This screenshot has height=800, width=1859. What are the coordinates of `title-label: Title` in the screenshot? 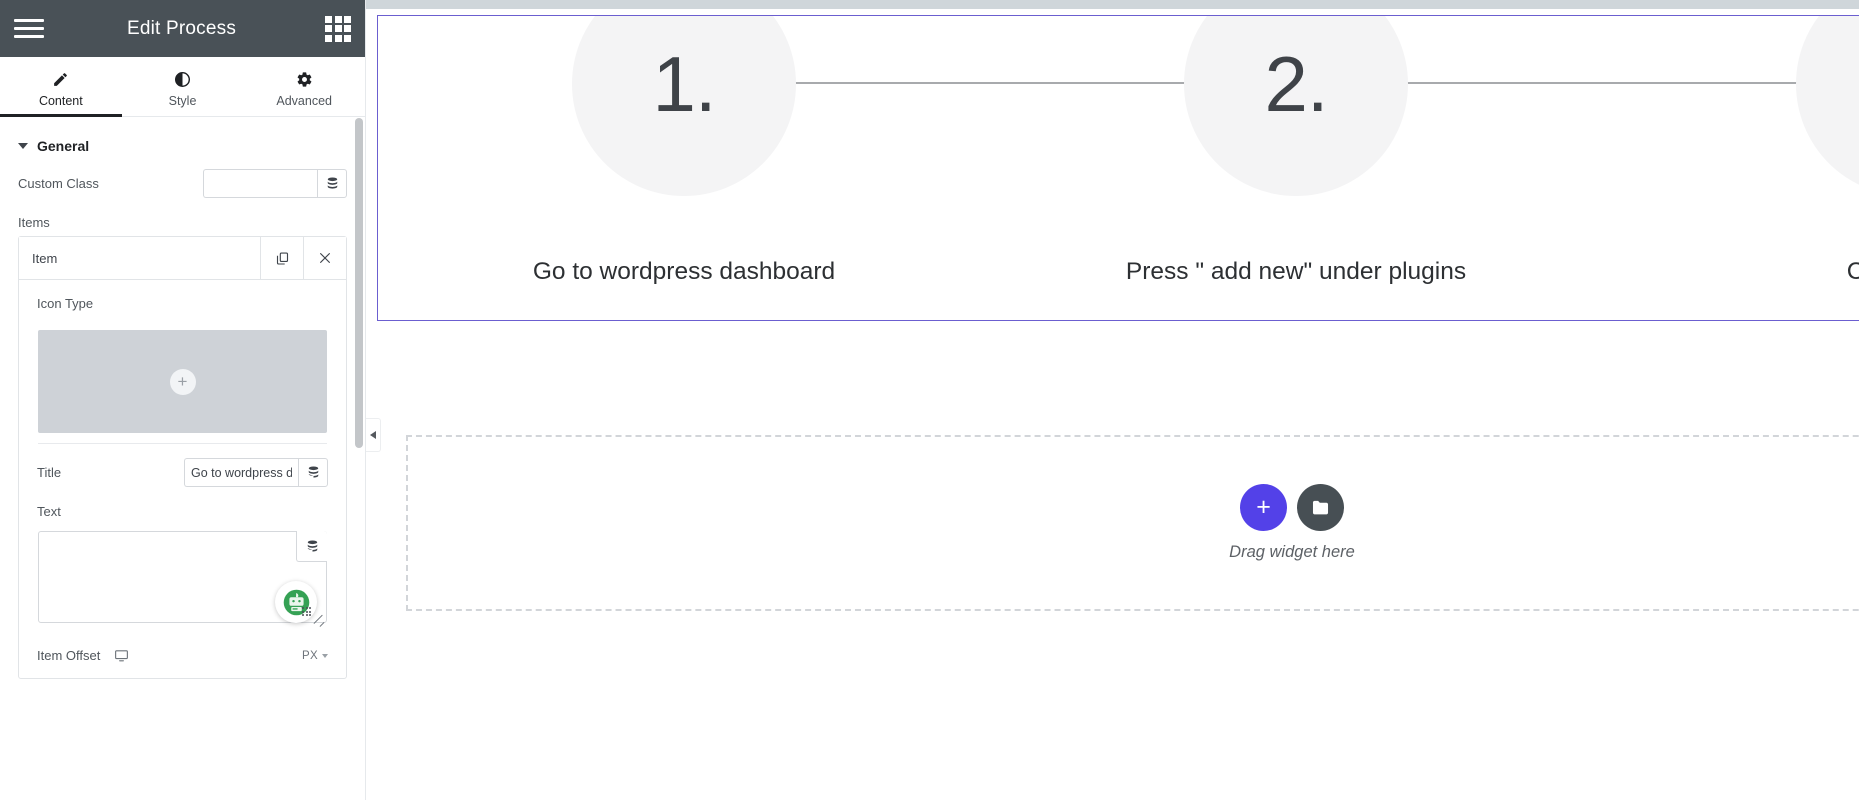 It's located at (49, 472).